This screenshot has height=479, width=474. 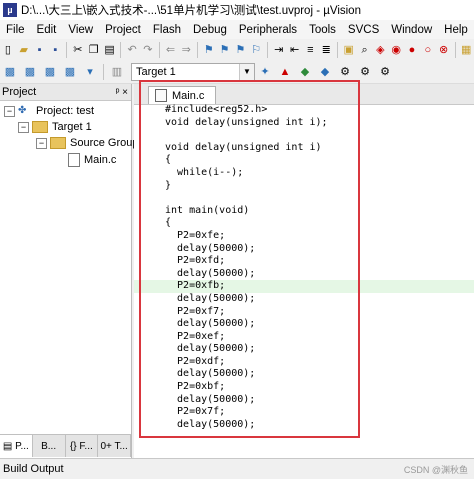 What do you see at coordinates (411, 30) in the screenshot?
I see `menu-window: Window` at bounding box center [411, 30].